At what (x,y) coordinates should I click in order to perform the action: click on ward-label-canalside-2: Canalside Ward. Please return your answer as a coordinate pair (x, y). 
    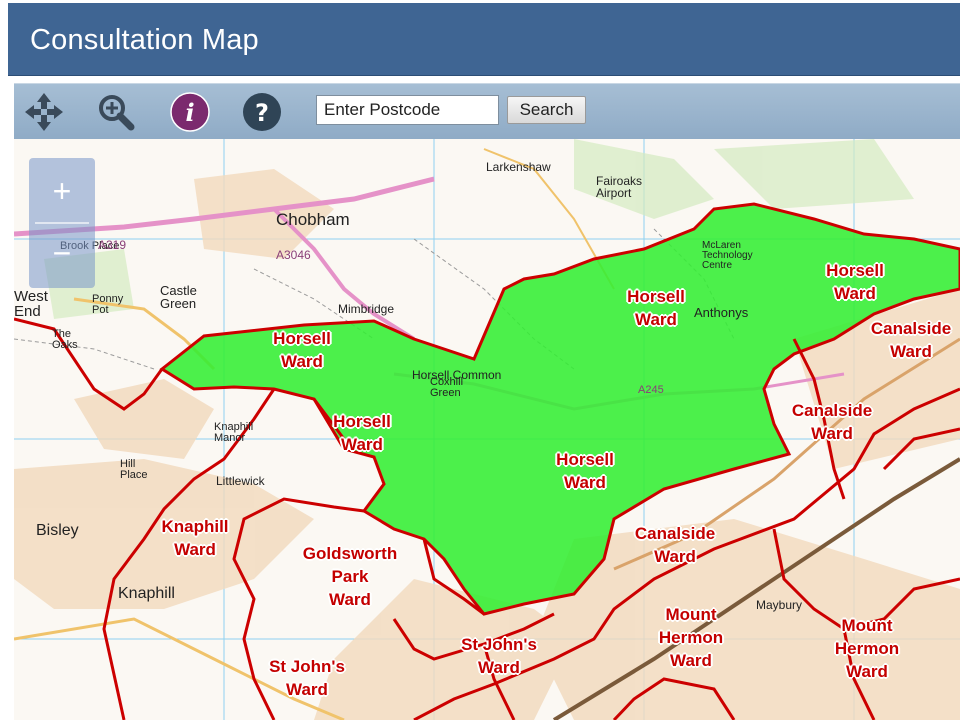
    Looking at the image, I should click on (832, 422).